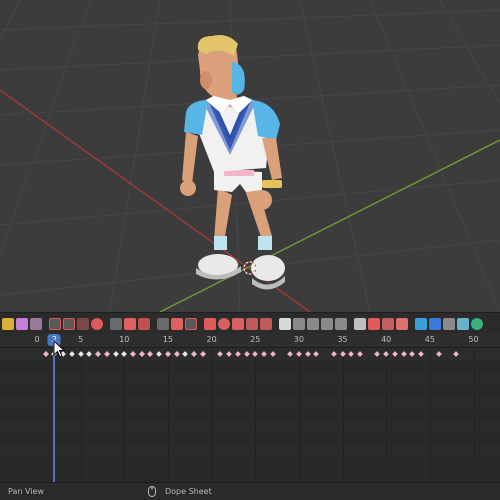 The image size is (500, 500). I want to click on clock-icon, so click(224, 323).